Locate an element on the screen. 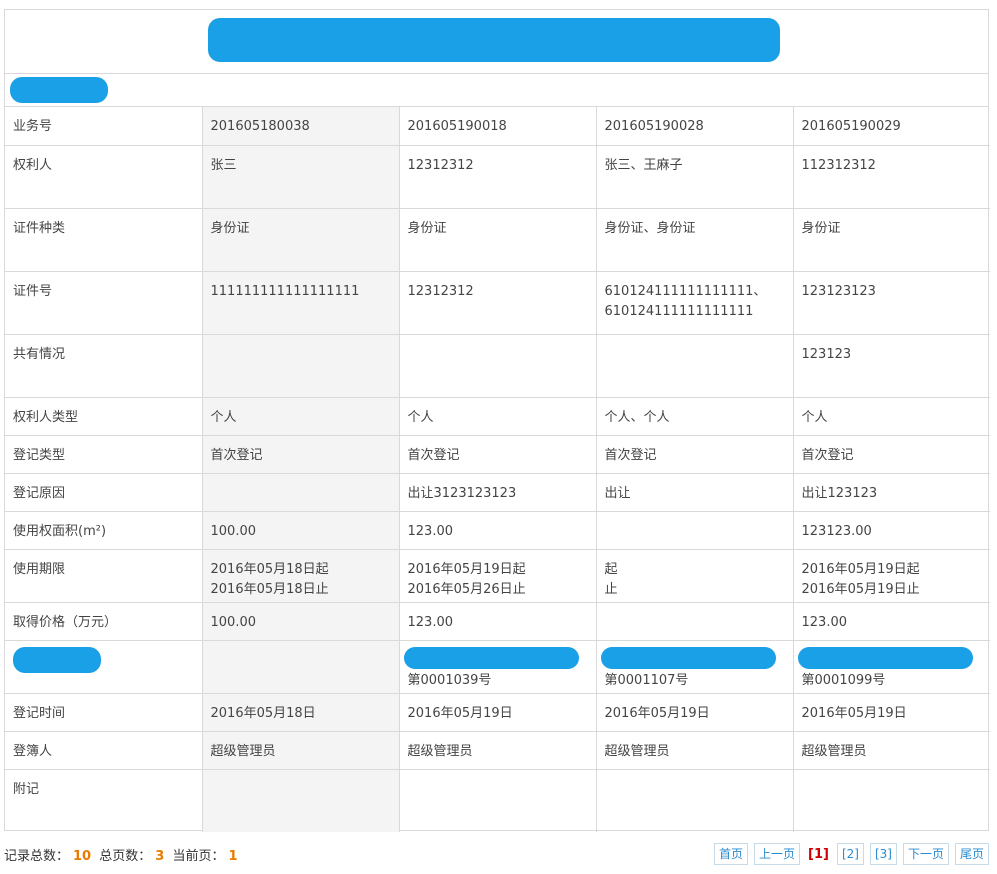  row-label: 登簿人 is located at coordinates (104, 750).